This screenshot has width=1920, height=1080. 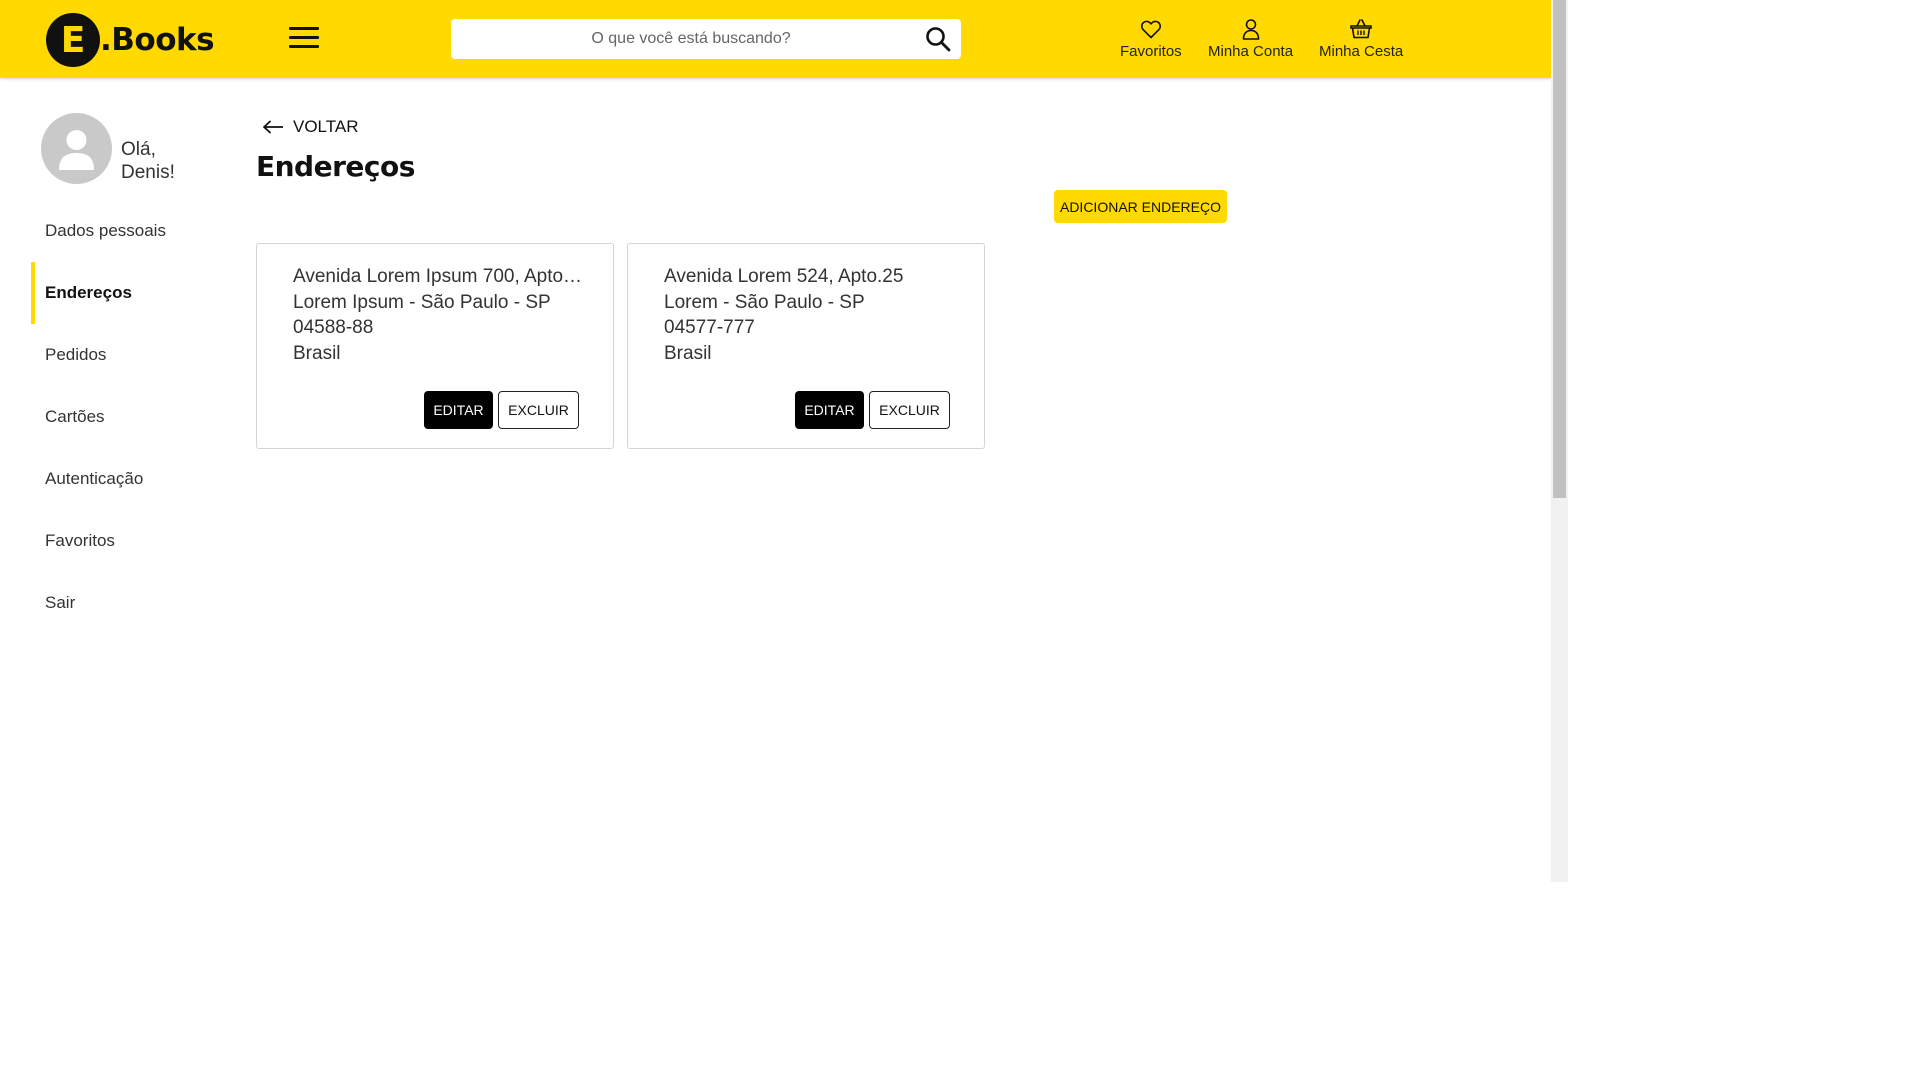 I want to click on favorites-link: Favoritos, so click(x=1151, y=38).